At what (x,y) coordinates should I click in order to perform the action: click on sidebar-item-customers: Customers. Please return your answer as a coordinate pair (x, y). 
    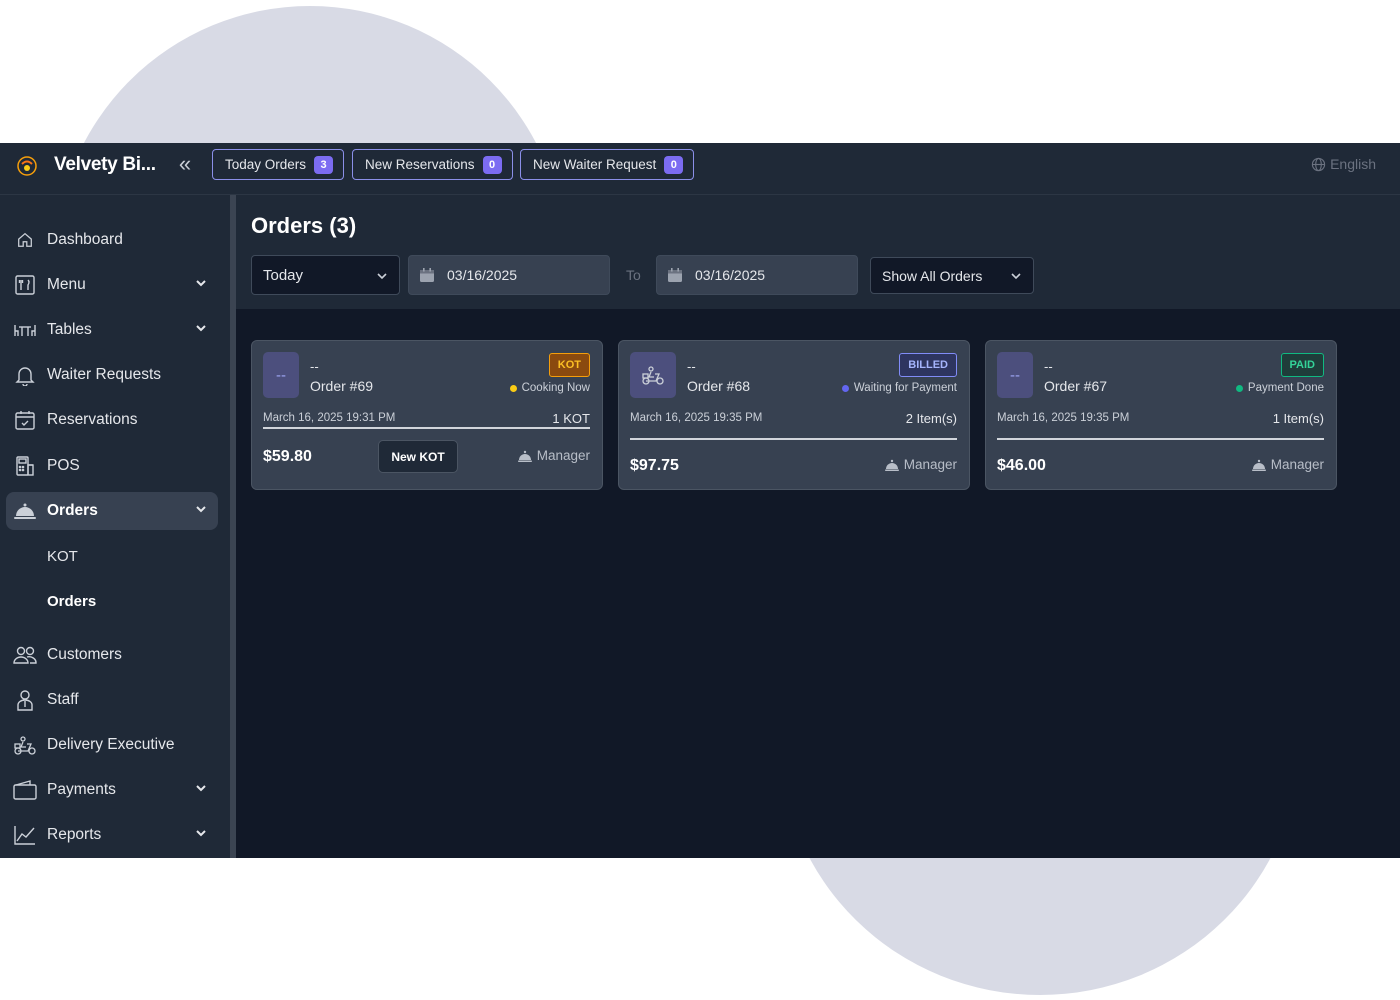
    Looking at the image, I should click on (112, 655).